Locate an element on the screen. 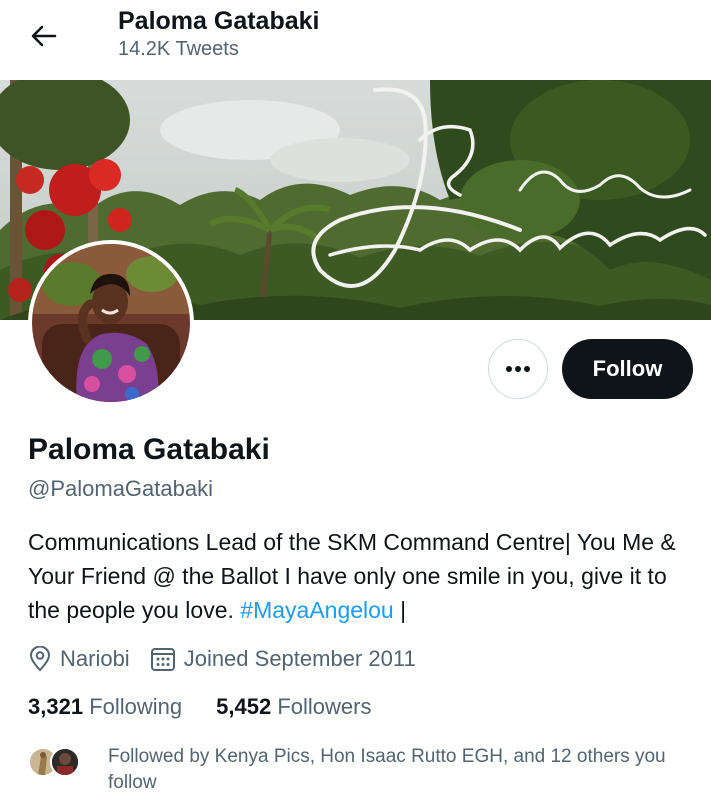 This screenshot has width=711, height=794. back-arrow-icon is located at coordinates (44, 36).